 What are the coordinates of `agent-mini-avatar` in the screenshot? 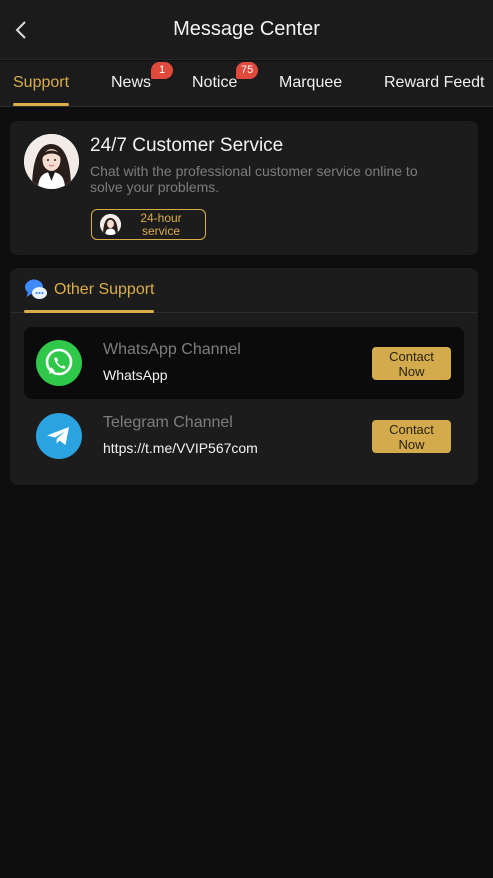 It's located at (110, 224).